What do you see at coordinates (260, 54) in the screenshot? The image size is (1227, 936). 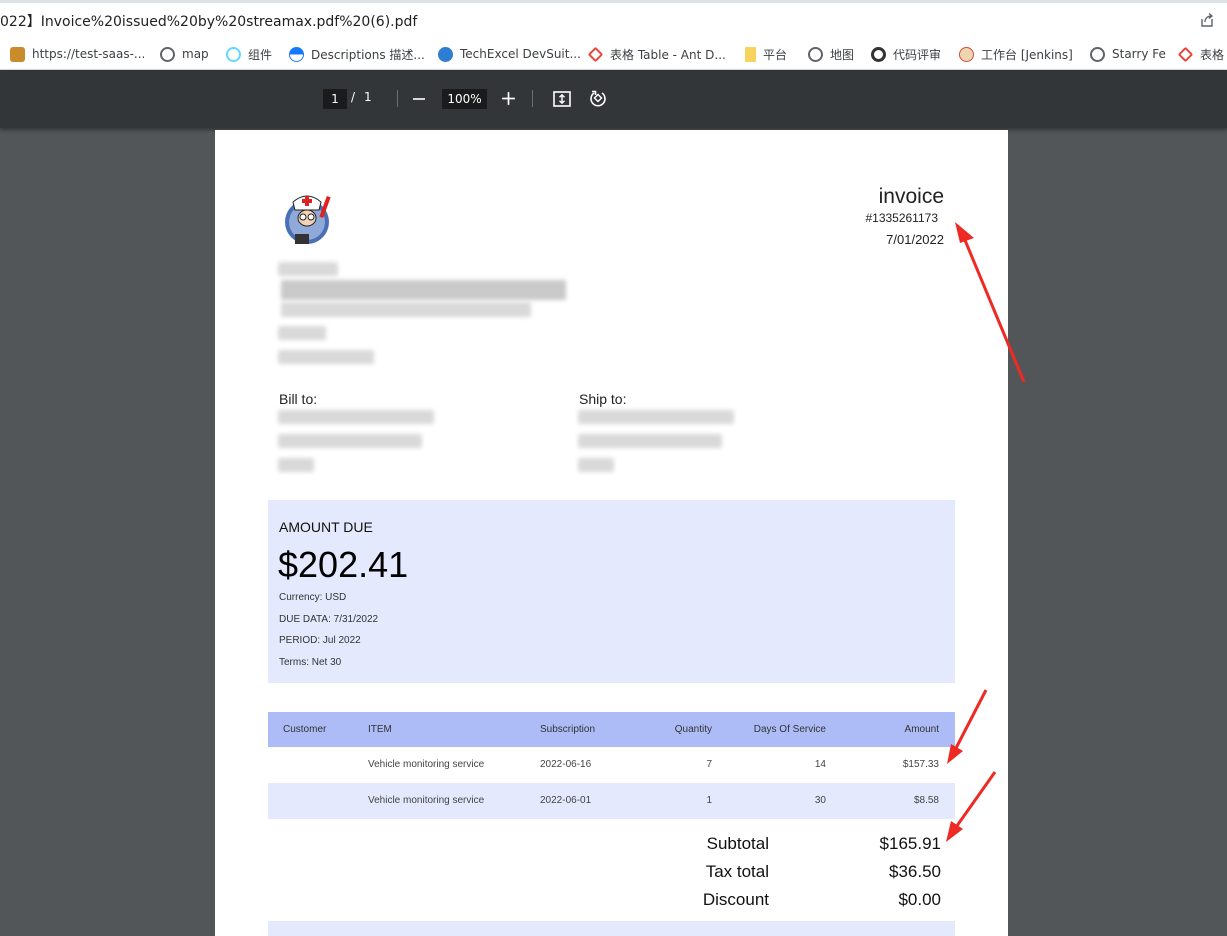 I see `bookmark-label: 组件` at bounding box center [260, 54].